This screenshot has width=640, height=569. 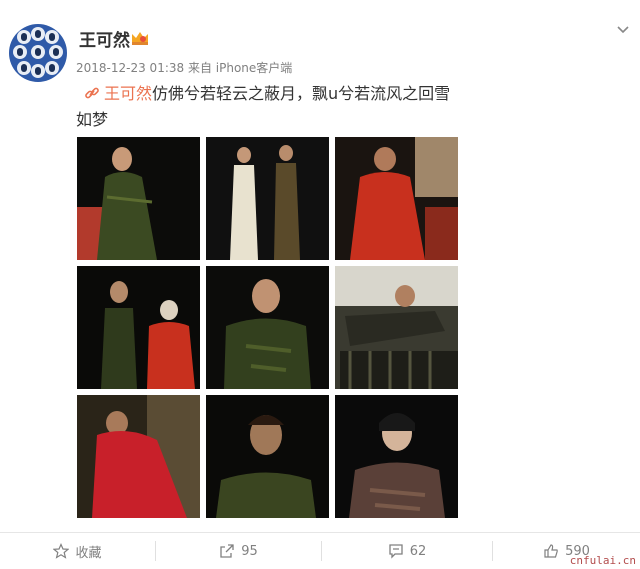 What do you see at coordinates (602, 560) in the screenshot?
I see `watermark: cnfulai.cn` at bounding box center [602, 560].